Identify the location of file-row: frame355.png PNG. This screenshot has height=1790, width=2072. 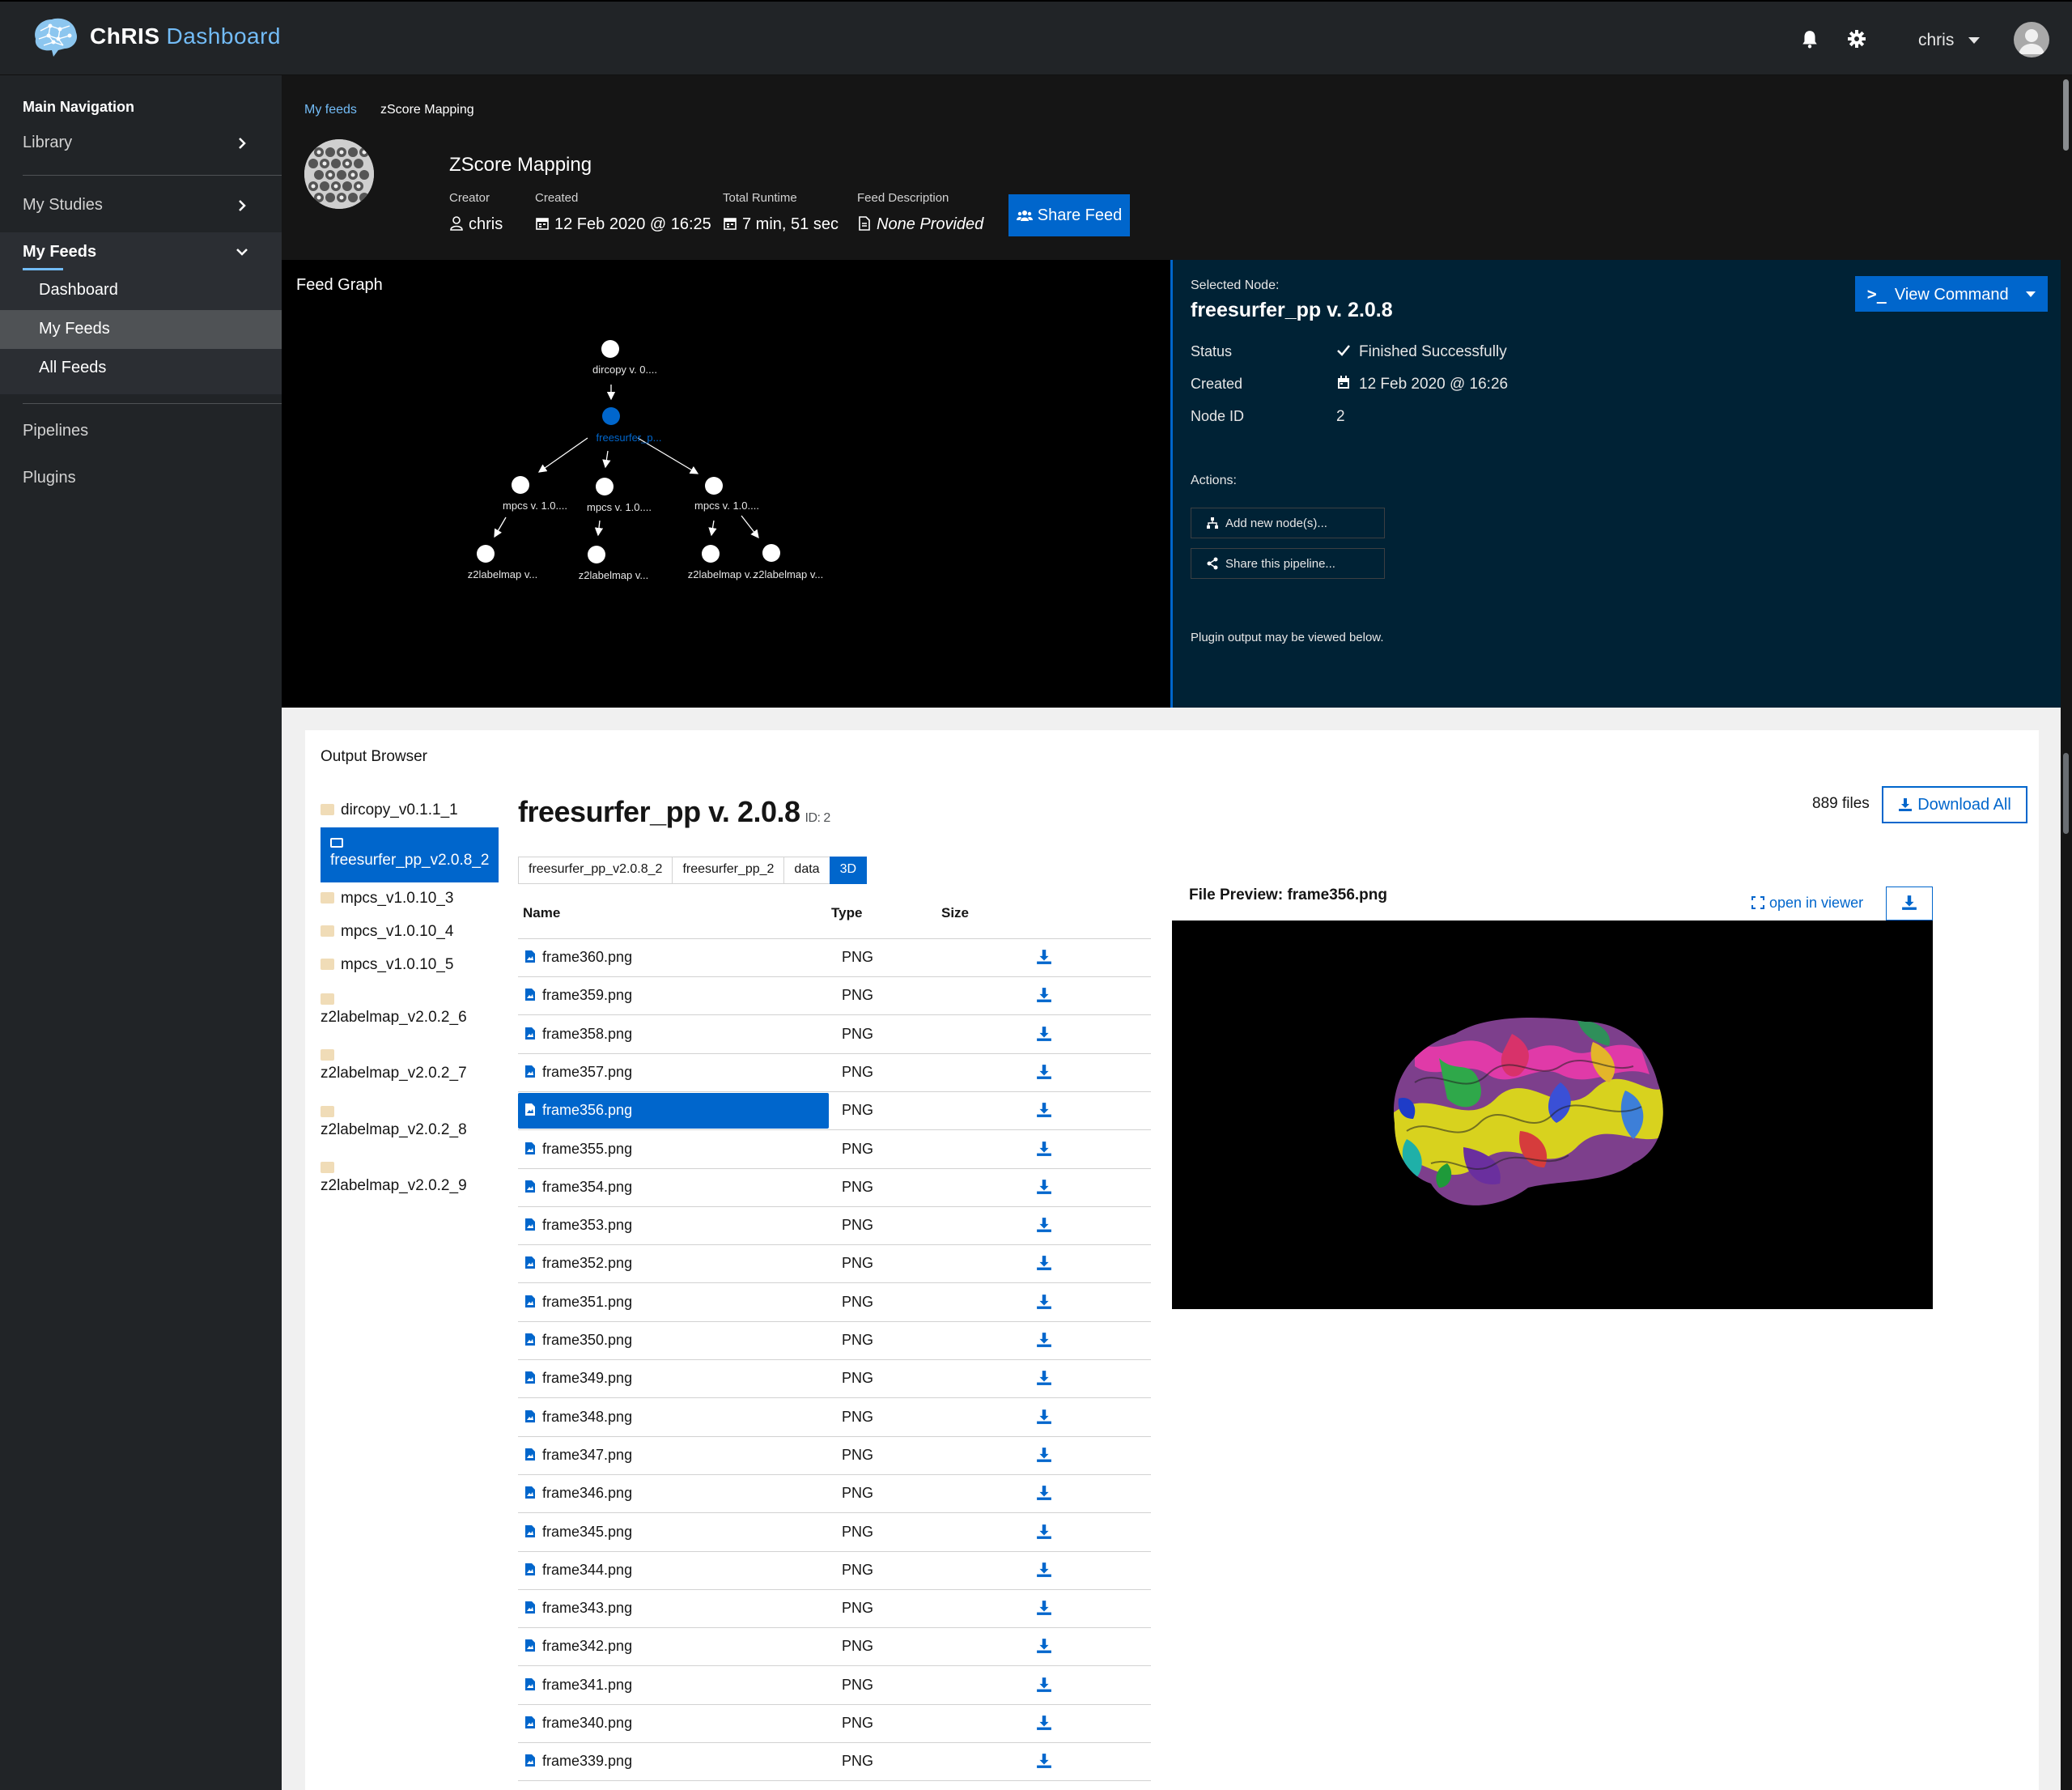
(834, 1150).